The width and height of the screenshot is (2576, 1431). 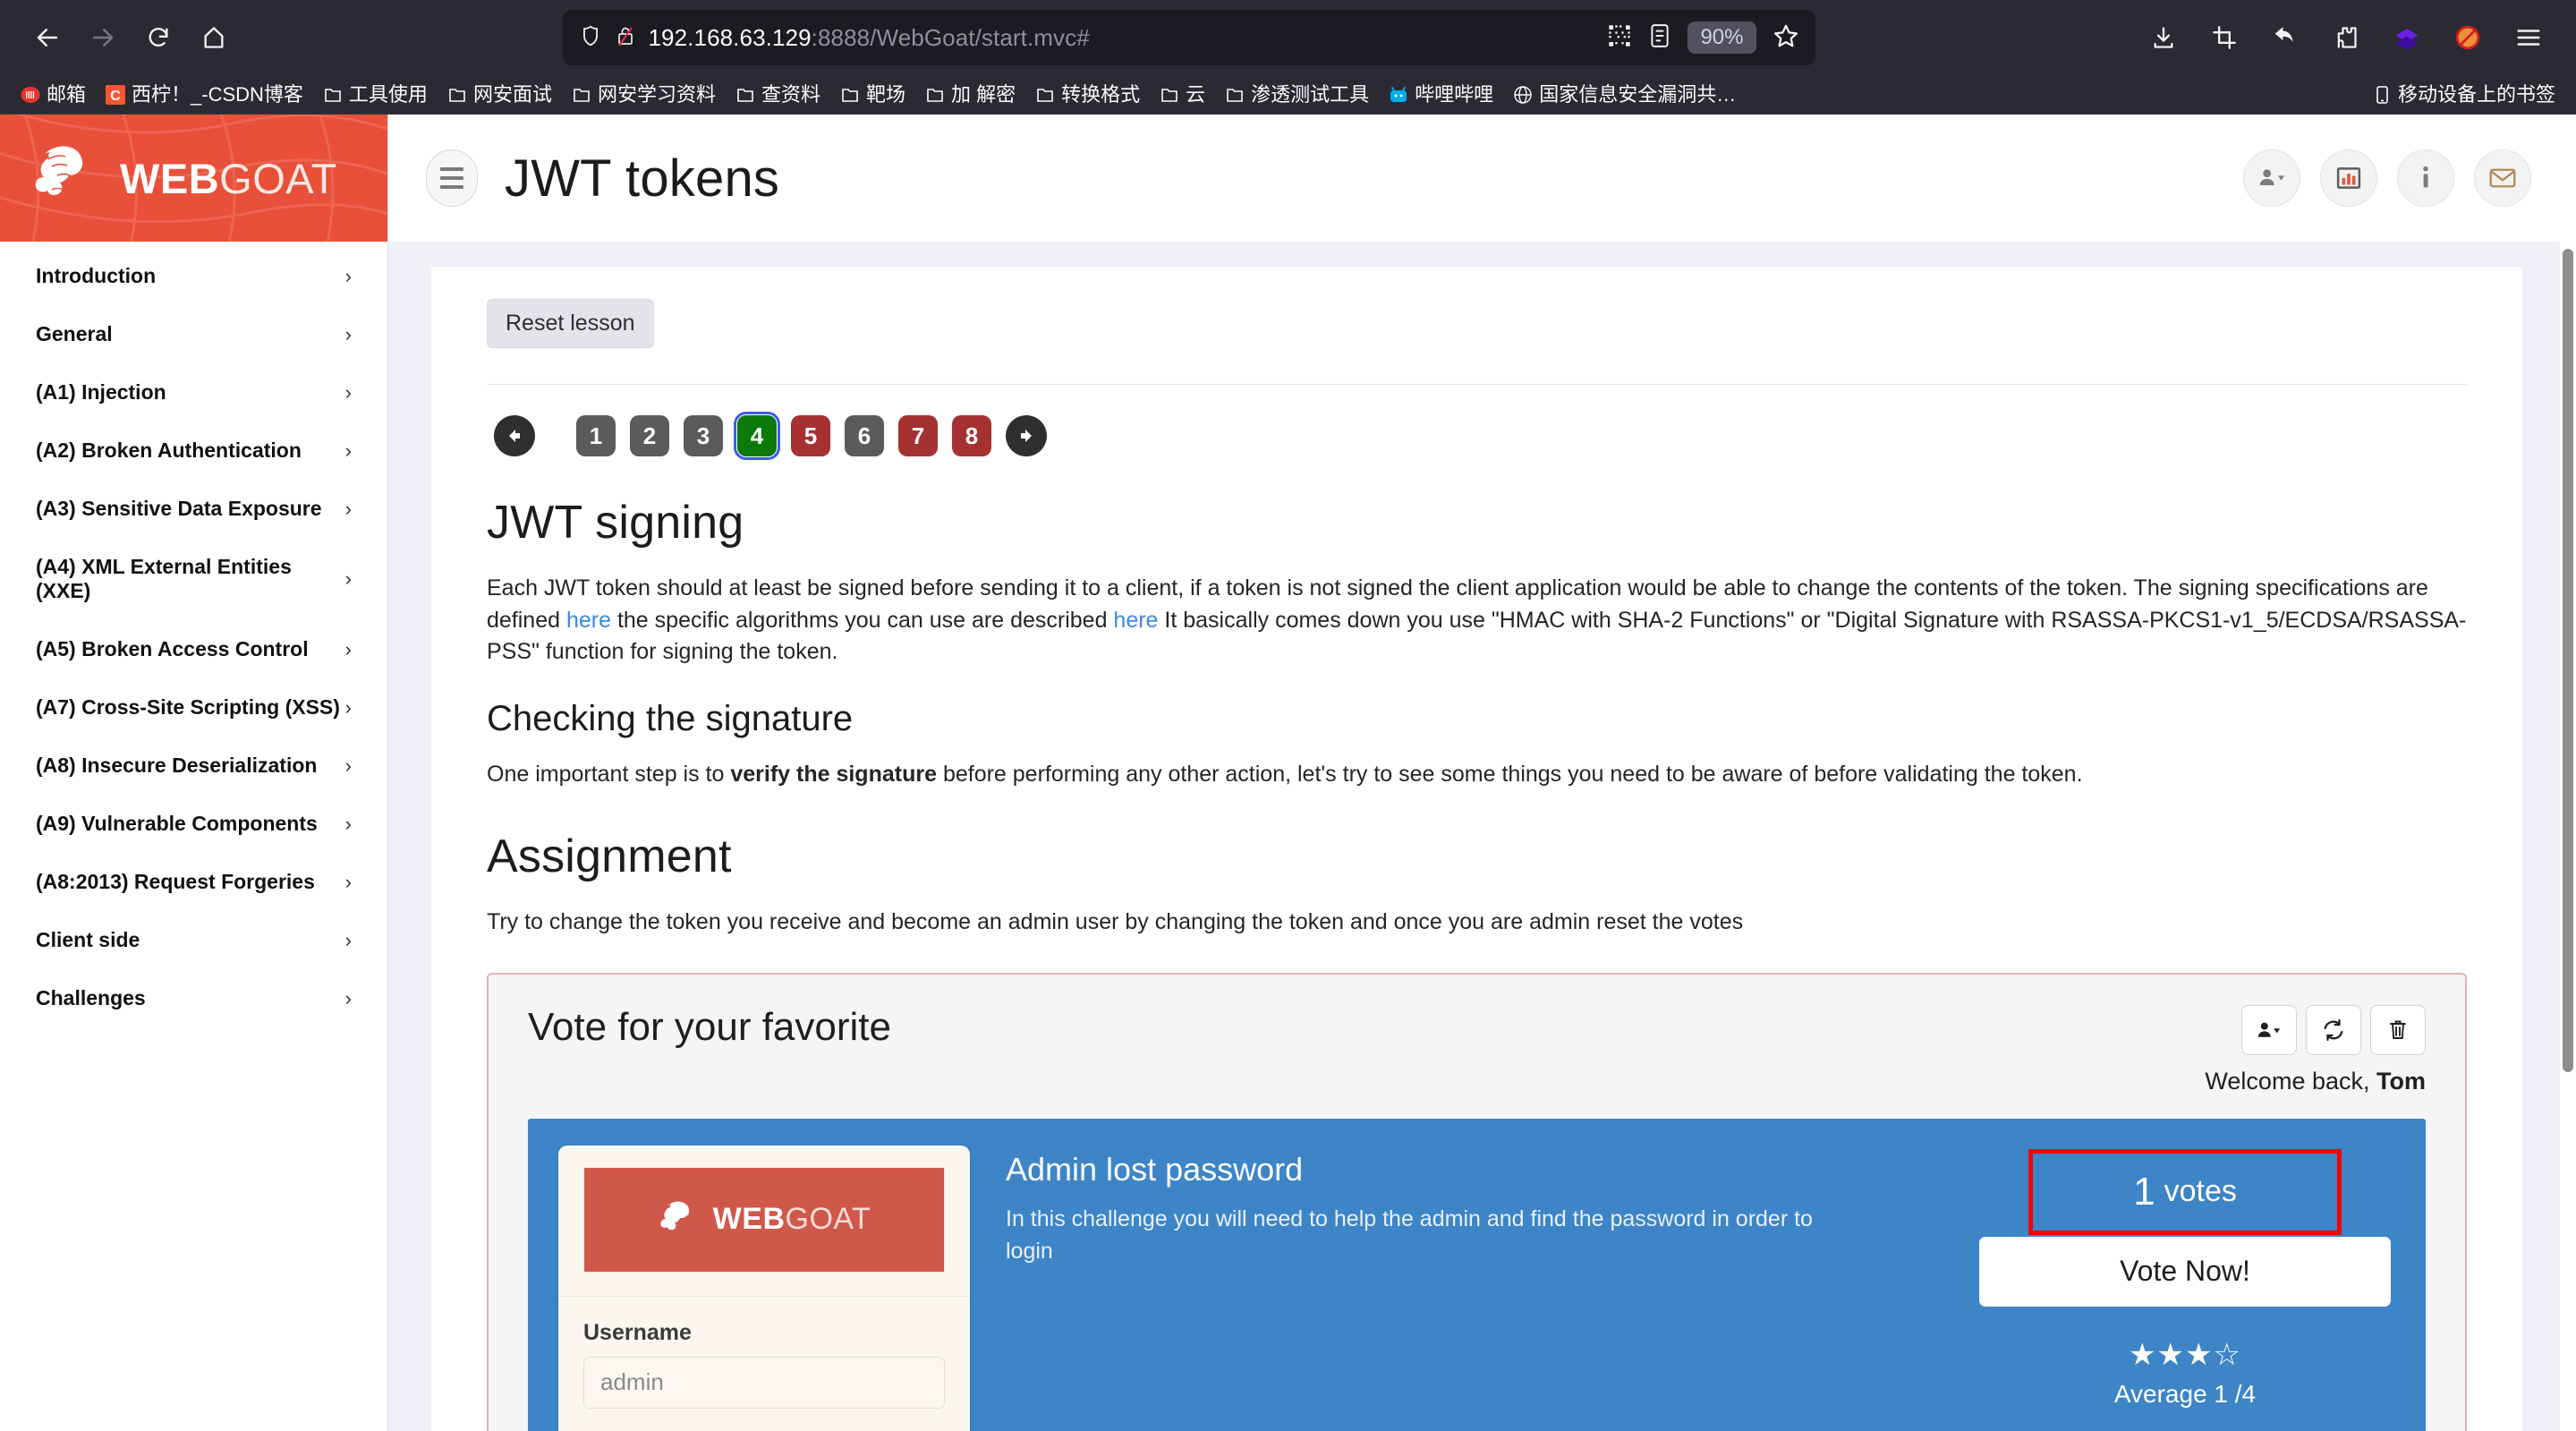 What do you see at coordinates (778, 94) in the screenshot?
I see `bookmark-item: 查资料` at bounding box center [778, 94].